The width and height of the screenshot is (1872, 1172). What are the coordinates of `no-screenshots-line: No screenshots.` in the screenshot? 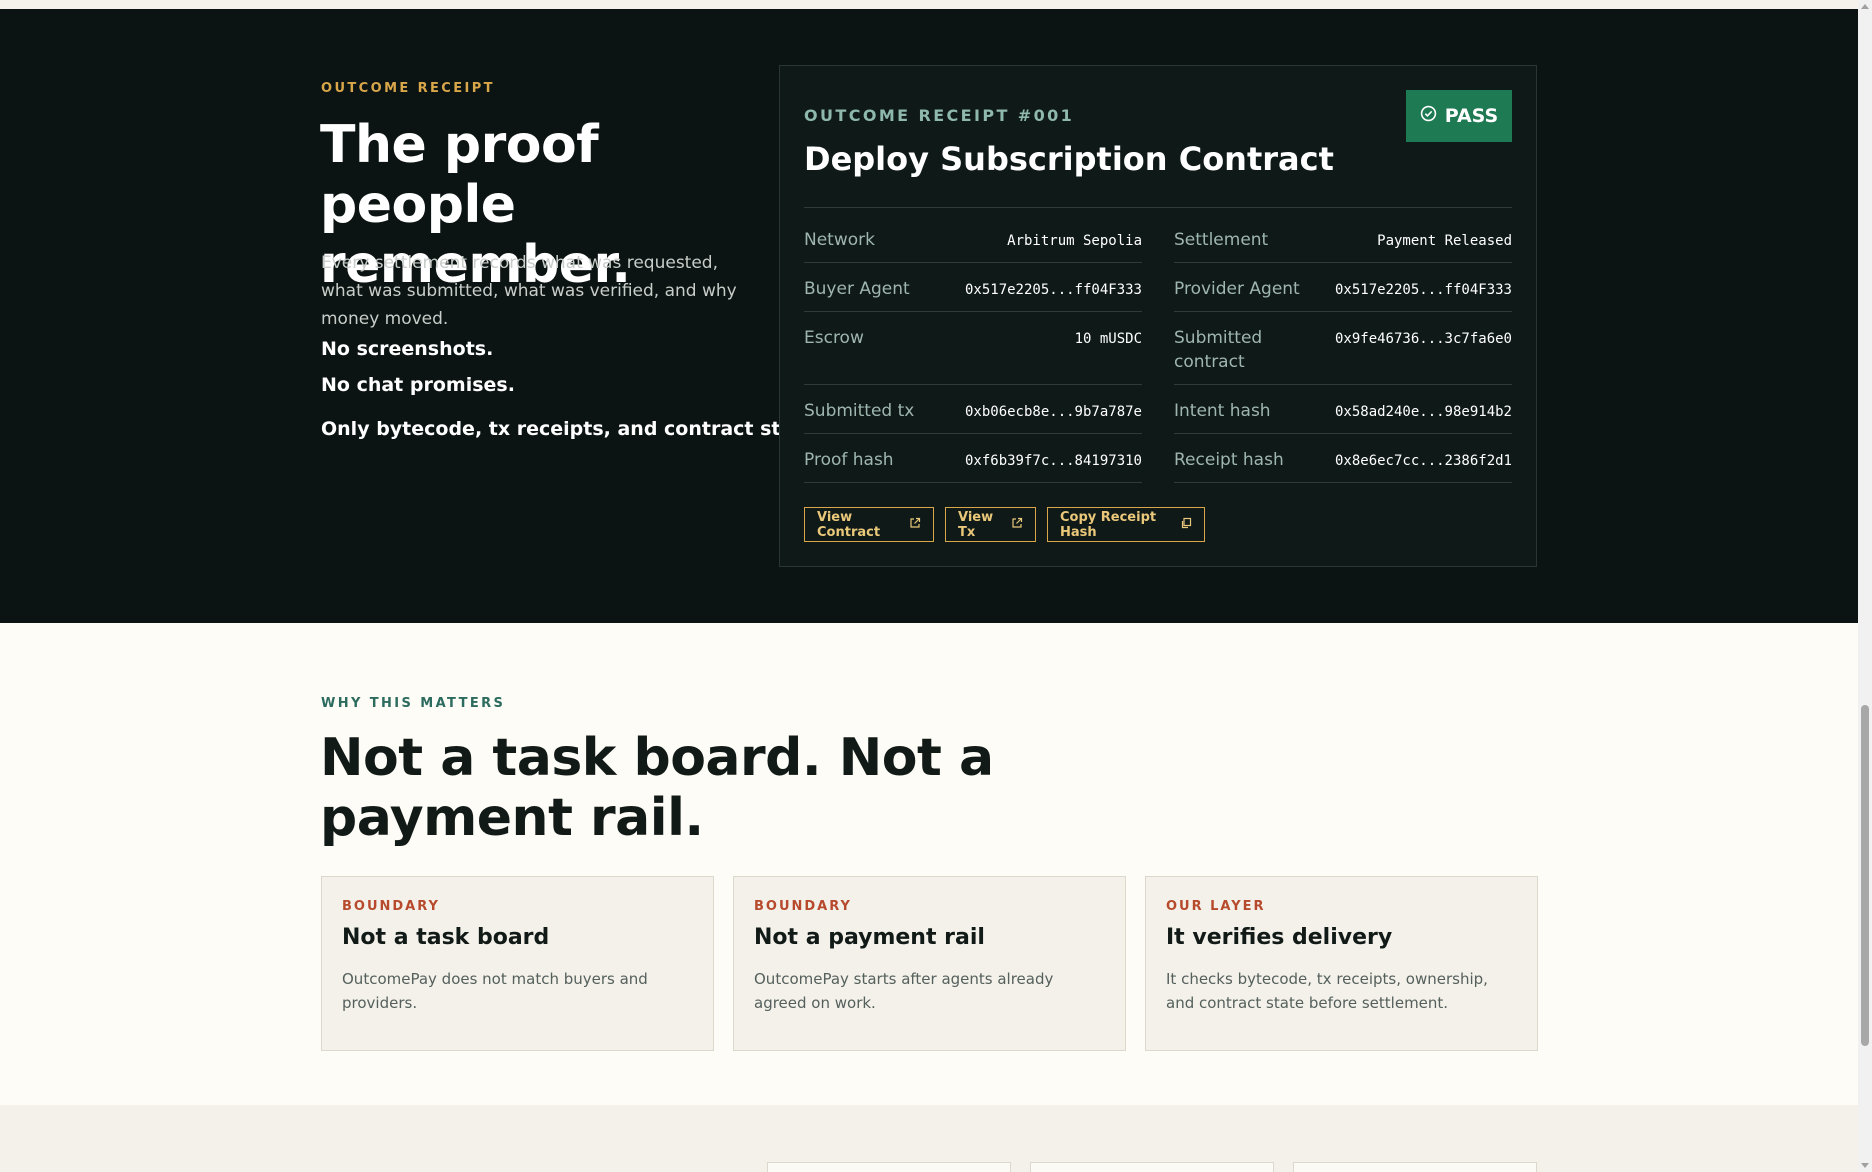 It's located at (407, 349).